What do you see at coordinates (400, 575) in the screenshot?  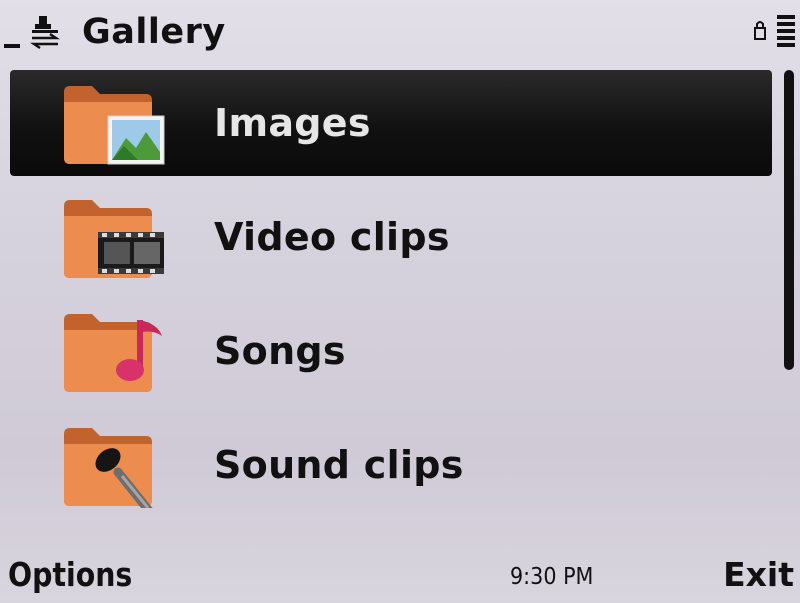 I see `softkey-bar: Options 9:30 PM Exit` at bounding box center [400, 575].